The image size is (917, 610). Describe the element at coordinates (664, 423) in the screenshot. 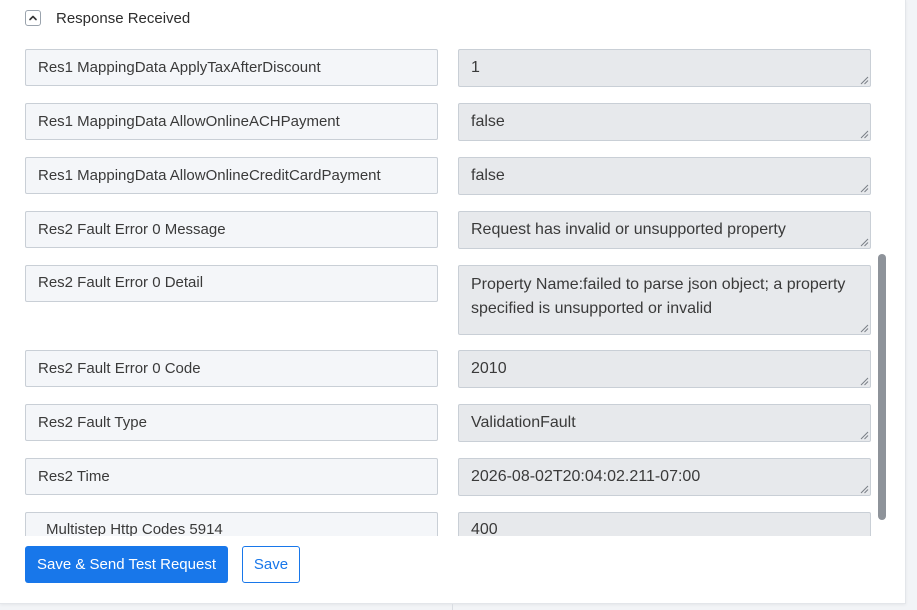

I see `field-value: ValidationFault` at that location.